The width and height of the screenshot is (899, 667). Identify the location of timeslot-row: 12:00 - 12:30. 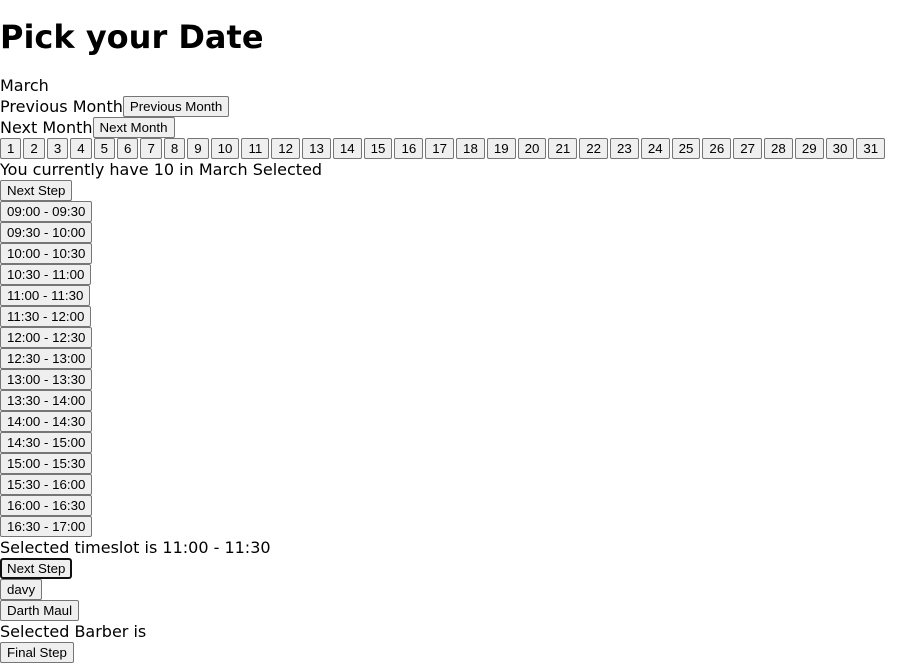
(449, 337).